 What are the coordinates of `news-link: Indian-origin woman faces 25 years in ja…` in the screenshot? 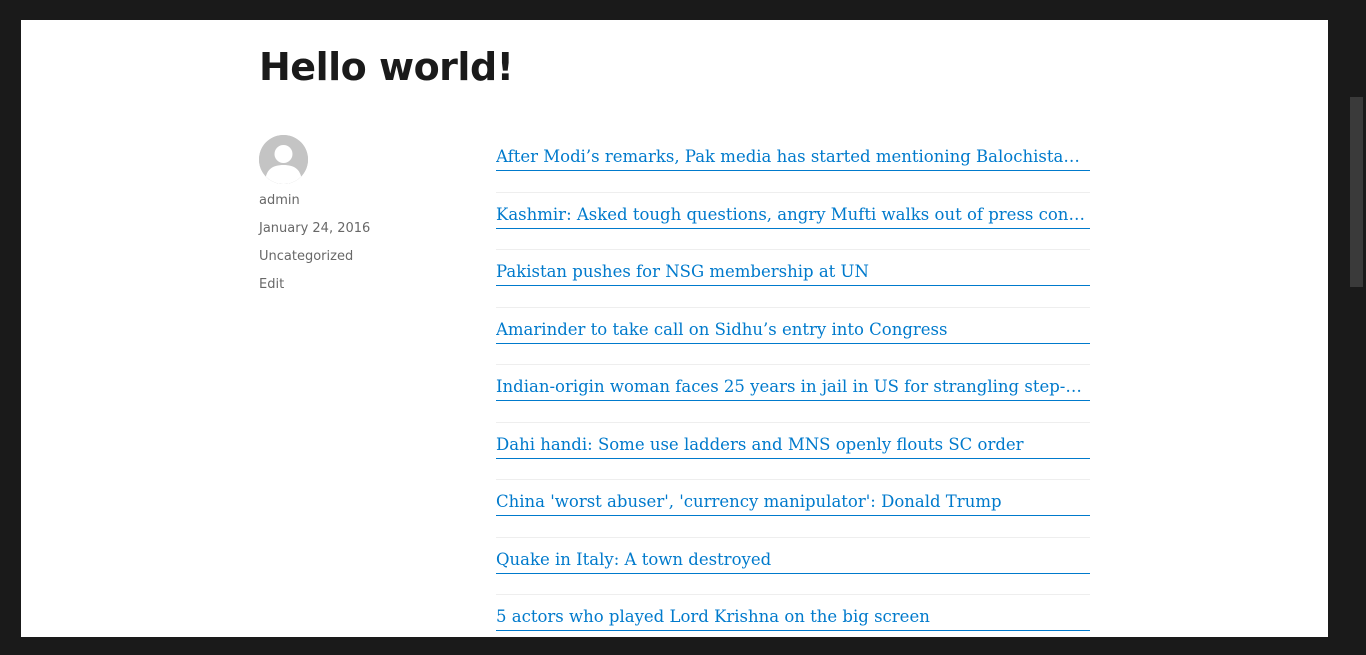 It's located at (793, 389).